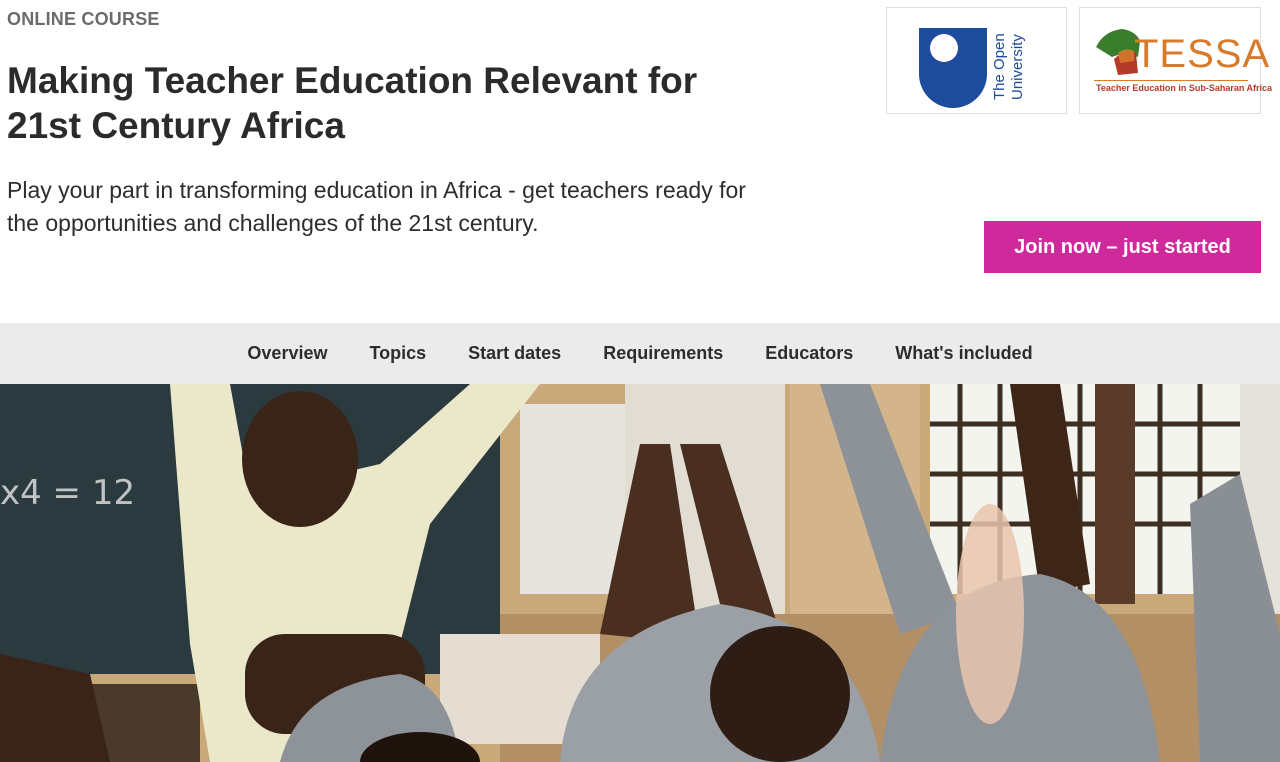 The image size is (1280, 762). What do you see at coordinates (300, 459) in the screenshot?
I see `teacher-face` at bounding box center [300, 459].